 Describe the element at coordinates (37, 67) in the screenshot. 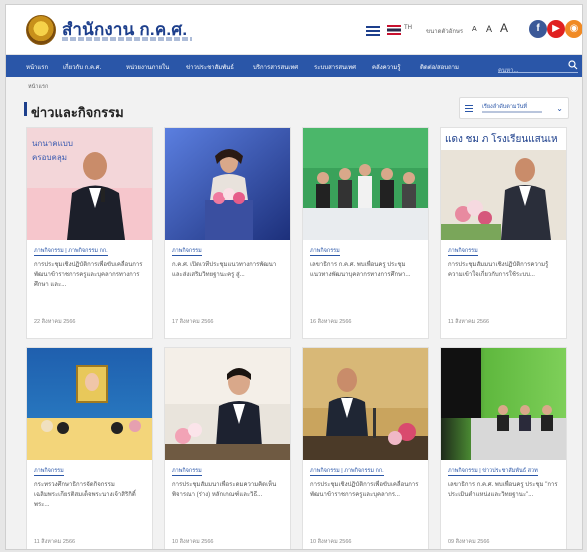

I see `nav-item-home: หน้าแรก` at that location.